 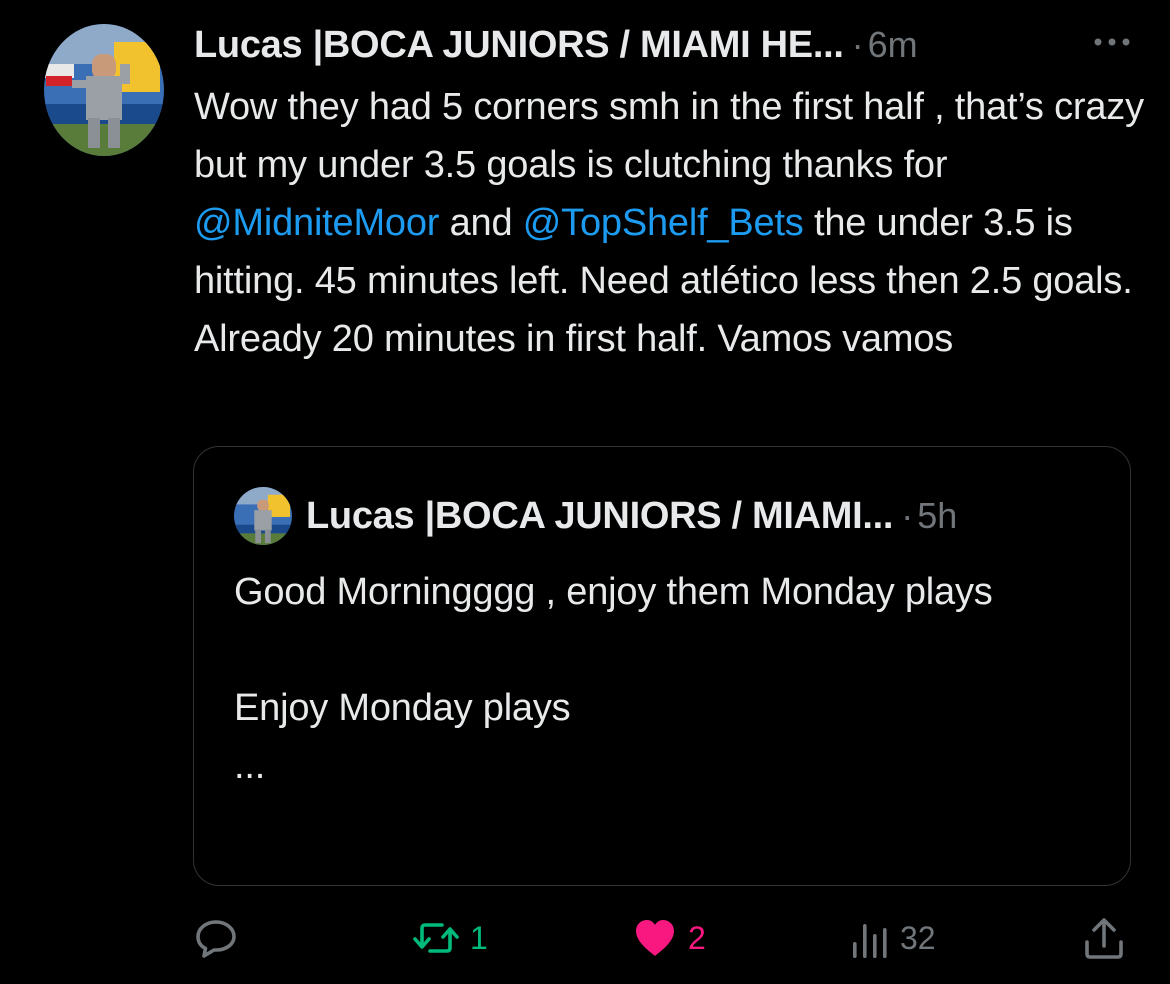 I want to click on tweet-action-bar: 1 2 32, so click(x=664, y=938).